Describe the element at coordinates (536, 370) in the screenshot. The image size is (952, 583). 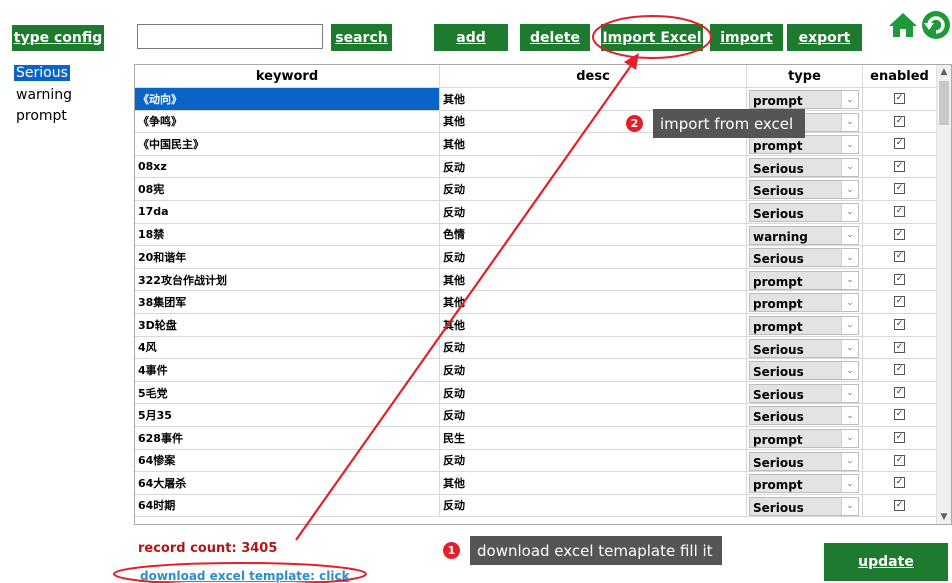
I see `table-row: 4事件 反动 Serious ⌄ ✓` at that location.